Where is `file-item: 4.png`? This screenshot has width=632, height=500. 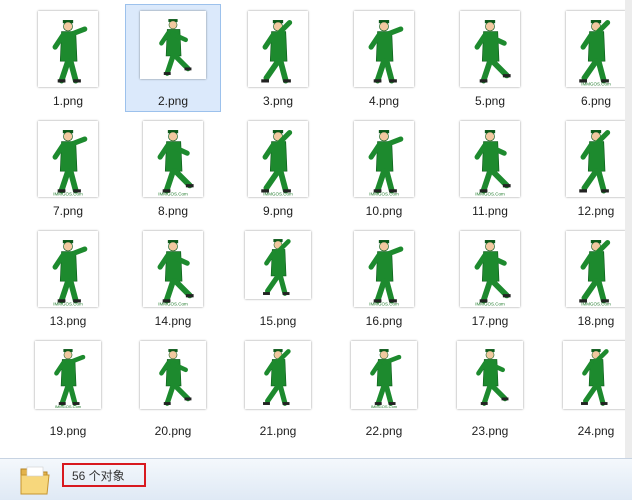
file-item: 4.png is located at coordinates (384, 58).